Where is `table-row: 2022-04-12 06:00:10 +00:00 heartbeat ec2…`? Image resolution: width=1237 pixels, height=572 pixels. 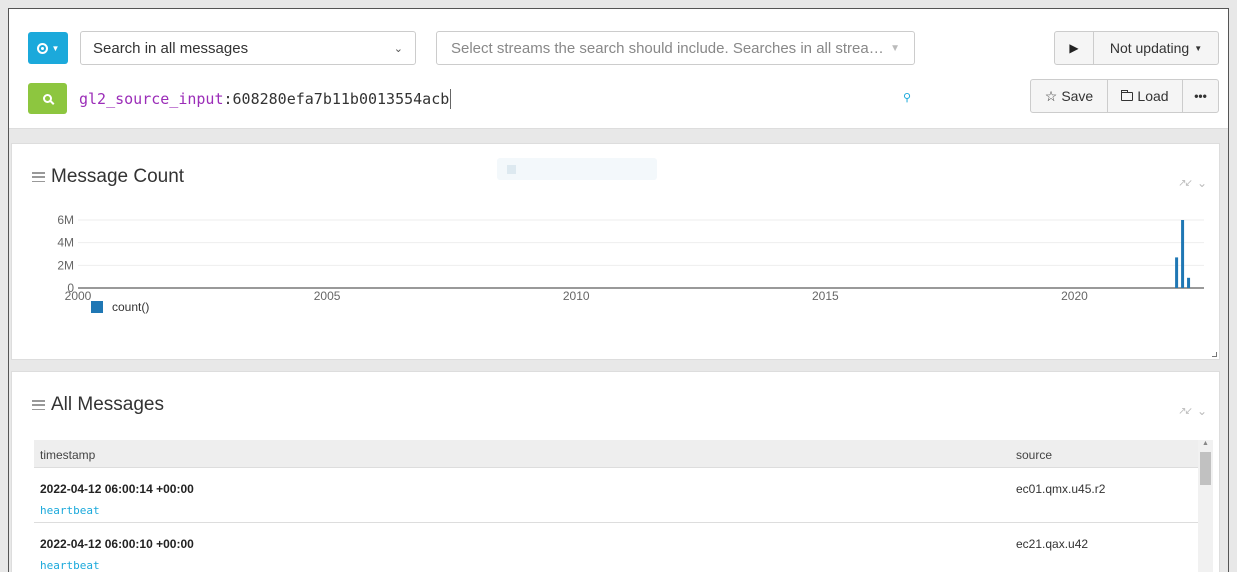 table-row: 2022-04-12 06:00:10 +00:00 heartbeat ec2… is located at coordinates (616, 547).